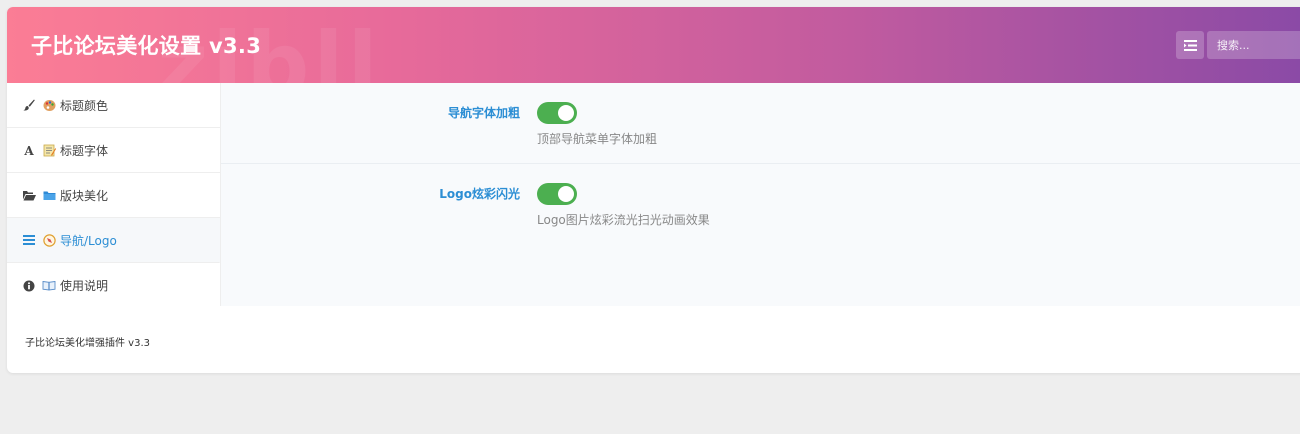 The image size is (1300, 434). What do you see at coordinates (479, 194) in the screenshot?
I see `setting-label: Logo炫彩闪光` at bounding box center [479, 194].